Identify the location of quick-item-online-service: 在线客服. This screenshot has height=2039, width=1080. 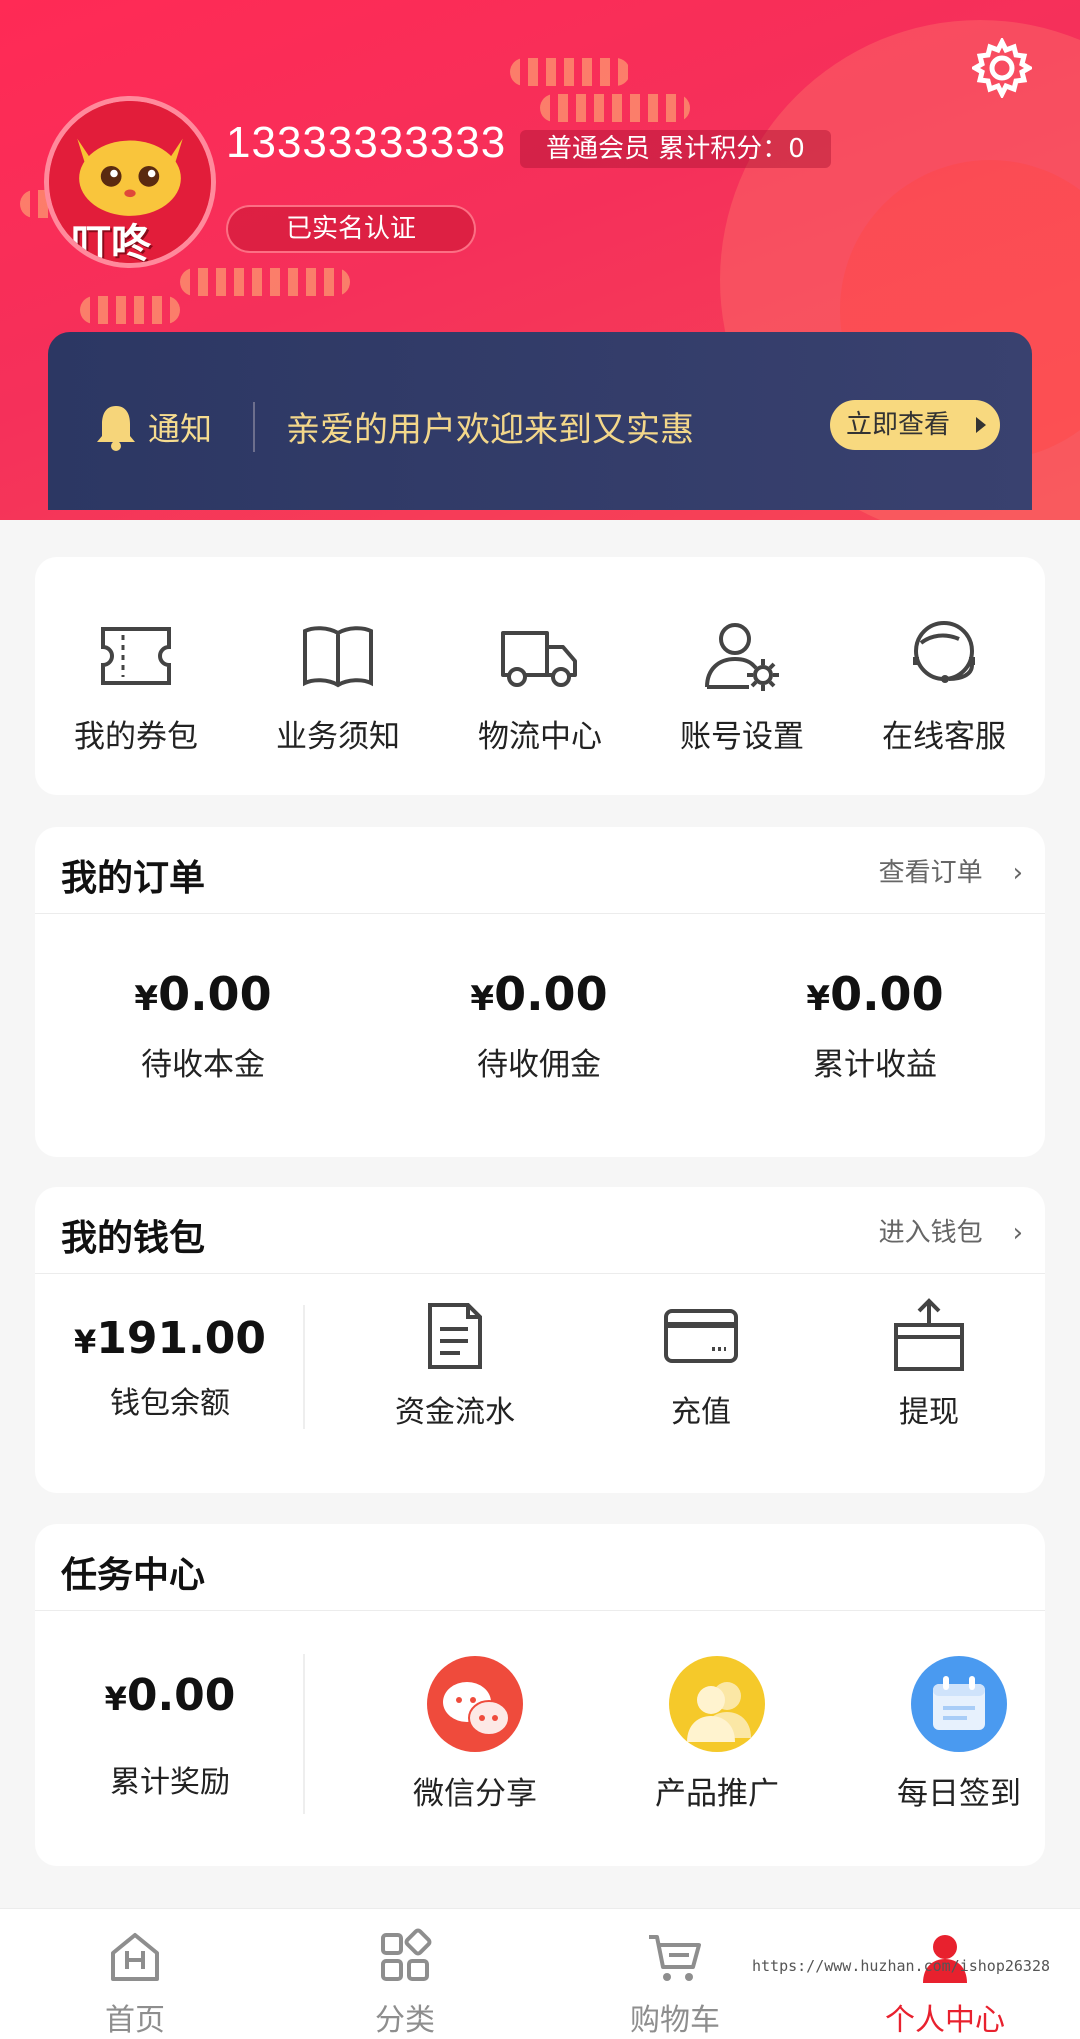
(944, 684).